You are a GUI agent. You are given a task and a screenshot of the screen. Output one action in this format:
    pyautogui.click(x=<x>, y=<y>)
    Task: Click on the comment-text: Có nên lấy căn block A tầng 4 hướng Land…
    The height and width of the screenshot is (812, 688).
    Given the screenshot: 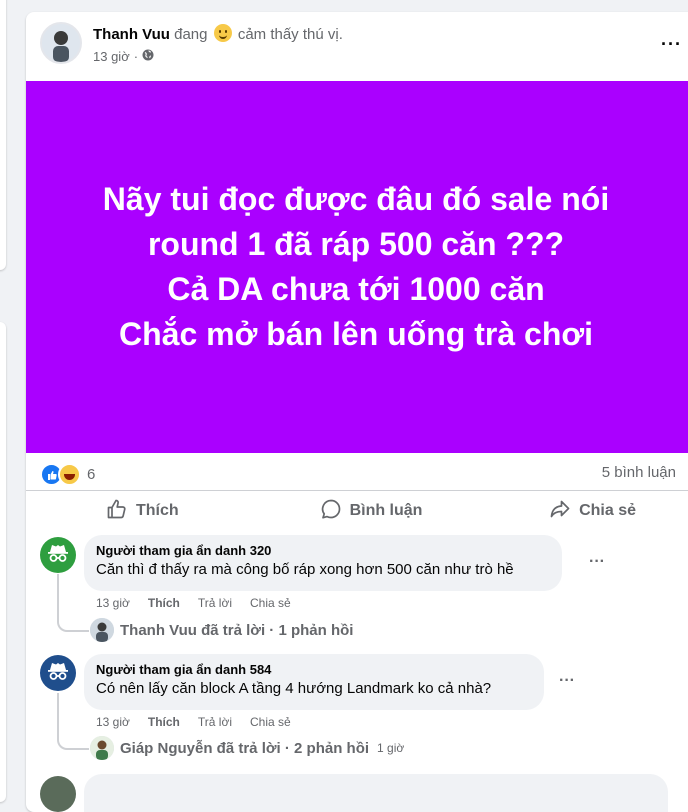 What is the action you would take?
    pyautogui.click(x=294, y=688)
    